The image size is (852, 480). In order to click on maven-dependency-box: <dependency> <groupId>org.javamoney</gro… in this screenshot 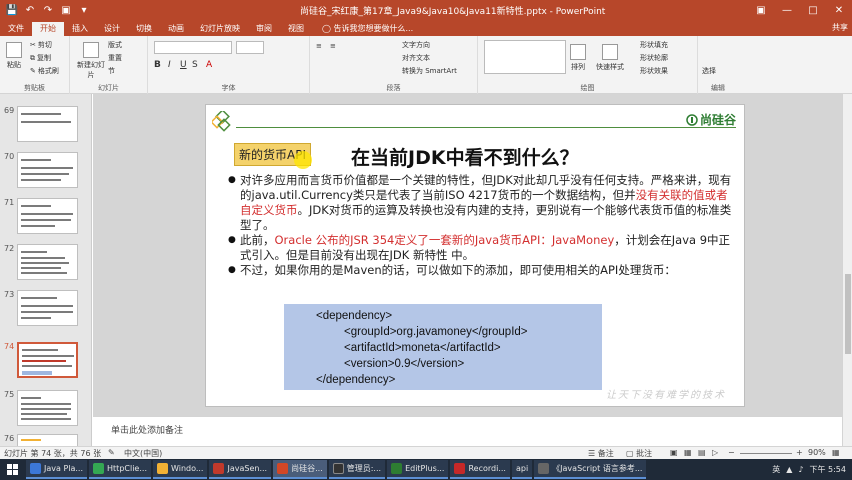, I will do `click(443, 347)`.